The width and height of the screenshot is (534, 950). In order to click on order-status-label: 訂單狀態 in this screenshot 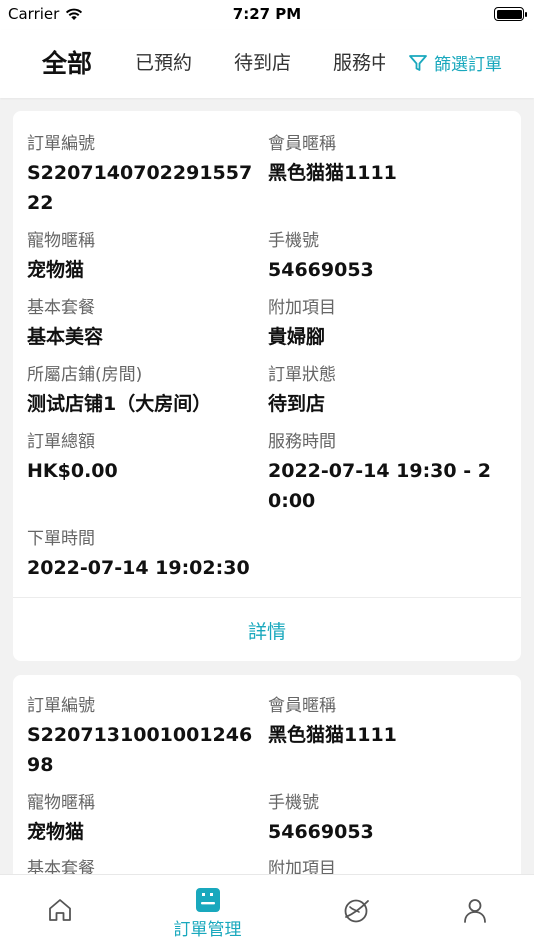, I will do `click(302, 375)`.